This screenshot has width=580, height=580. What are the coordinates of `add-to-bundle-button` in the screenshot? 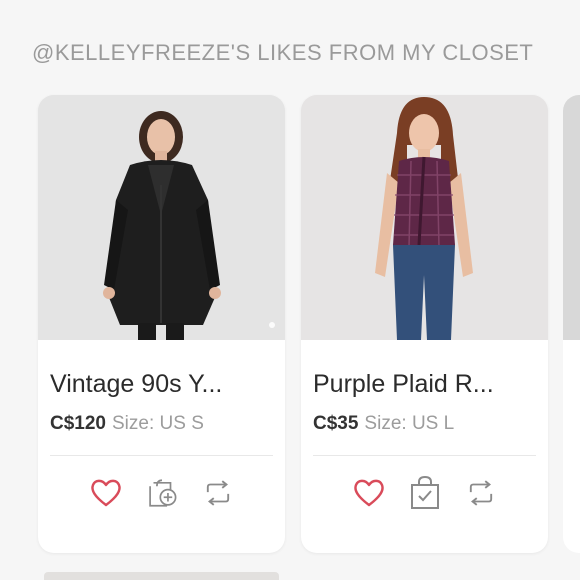 It's located at (162, 493).